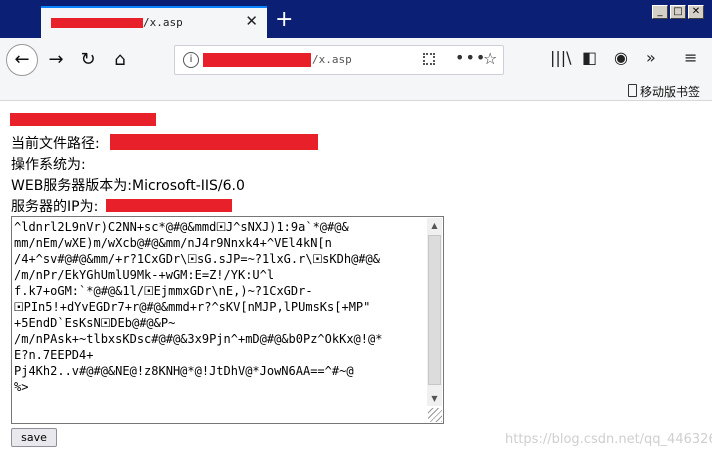  Describe the element at coordinates (434, 398) in the screenshot. I see `scroll-down-arrow: ▼` at that location.